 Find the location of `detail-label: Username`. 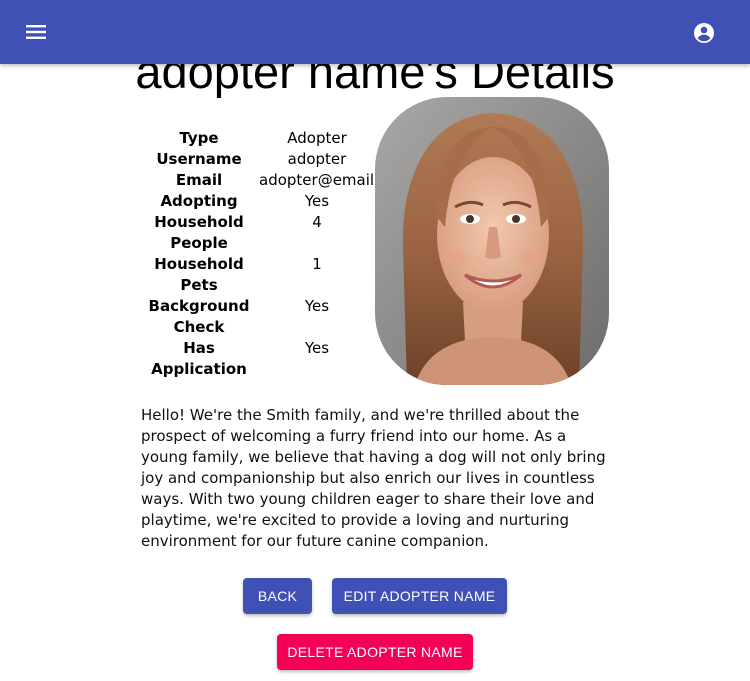

detail-label: Username is located at coordinates (199, 159).